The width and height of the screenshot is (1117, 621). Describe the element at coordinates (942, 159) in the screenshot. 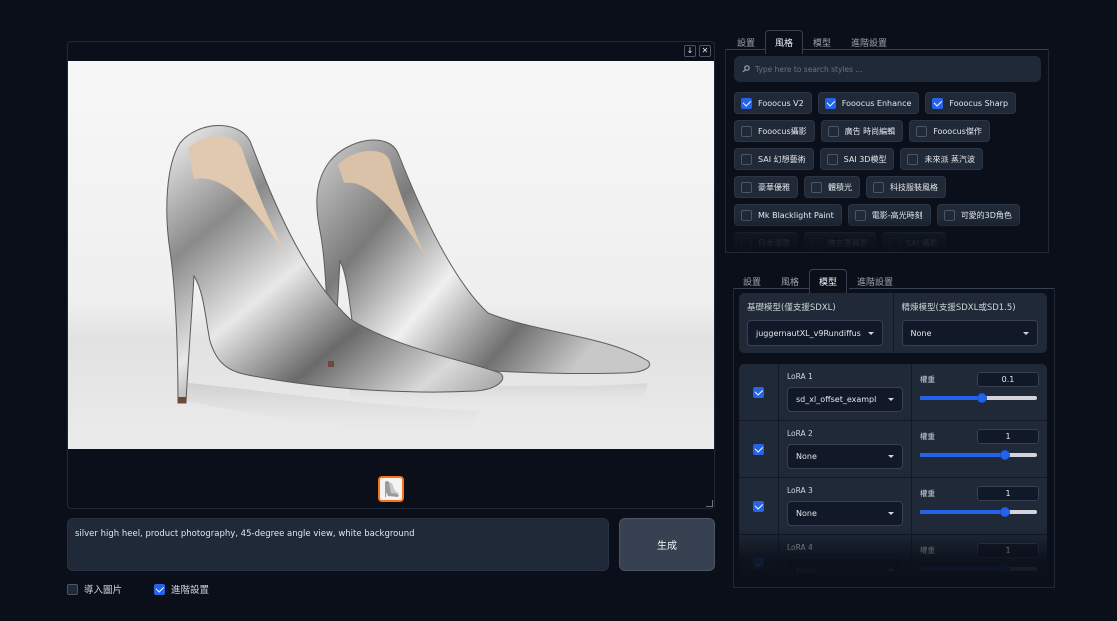

I see `style-chip: 未來派 蒸汽波` at that location.